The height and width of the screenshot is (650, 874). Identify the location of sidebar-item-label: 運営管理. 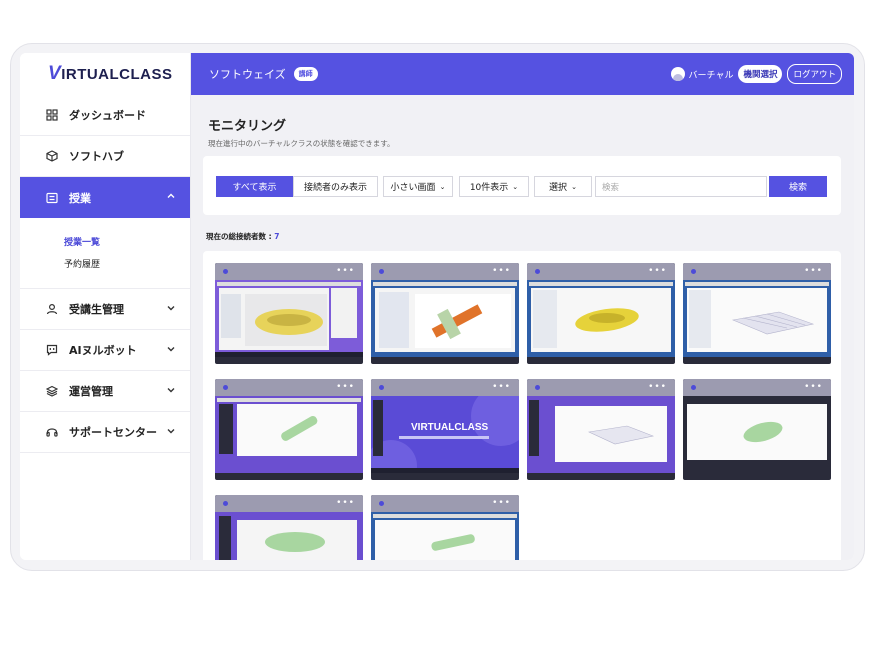
(91, 391).